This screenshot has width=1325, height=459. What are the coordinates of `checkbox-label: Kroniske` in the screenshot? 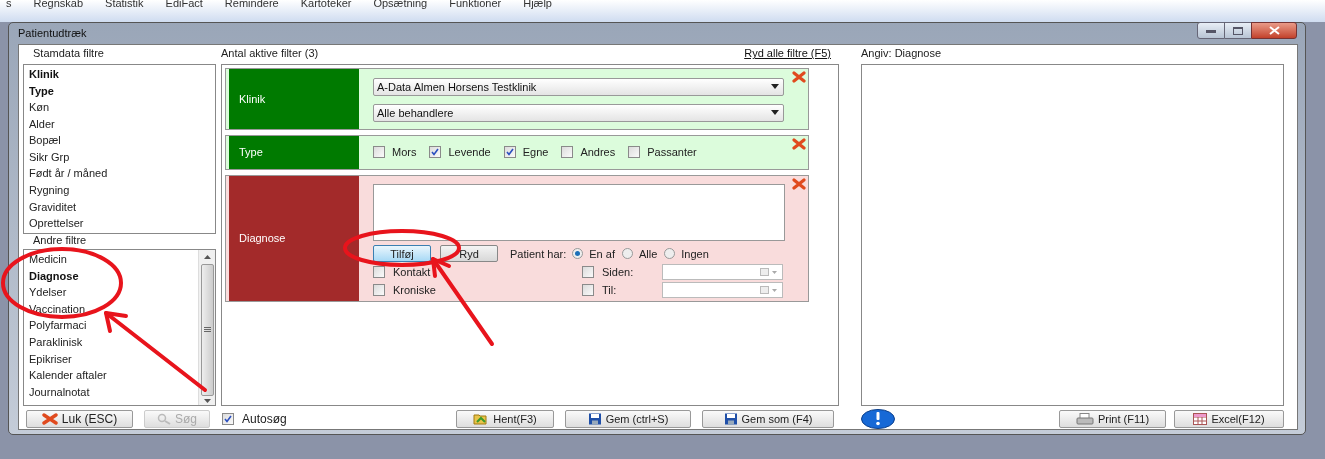 It's located at (414, 290).